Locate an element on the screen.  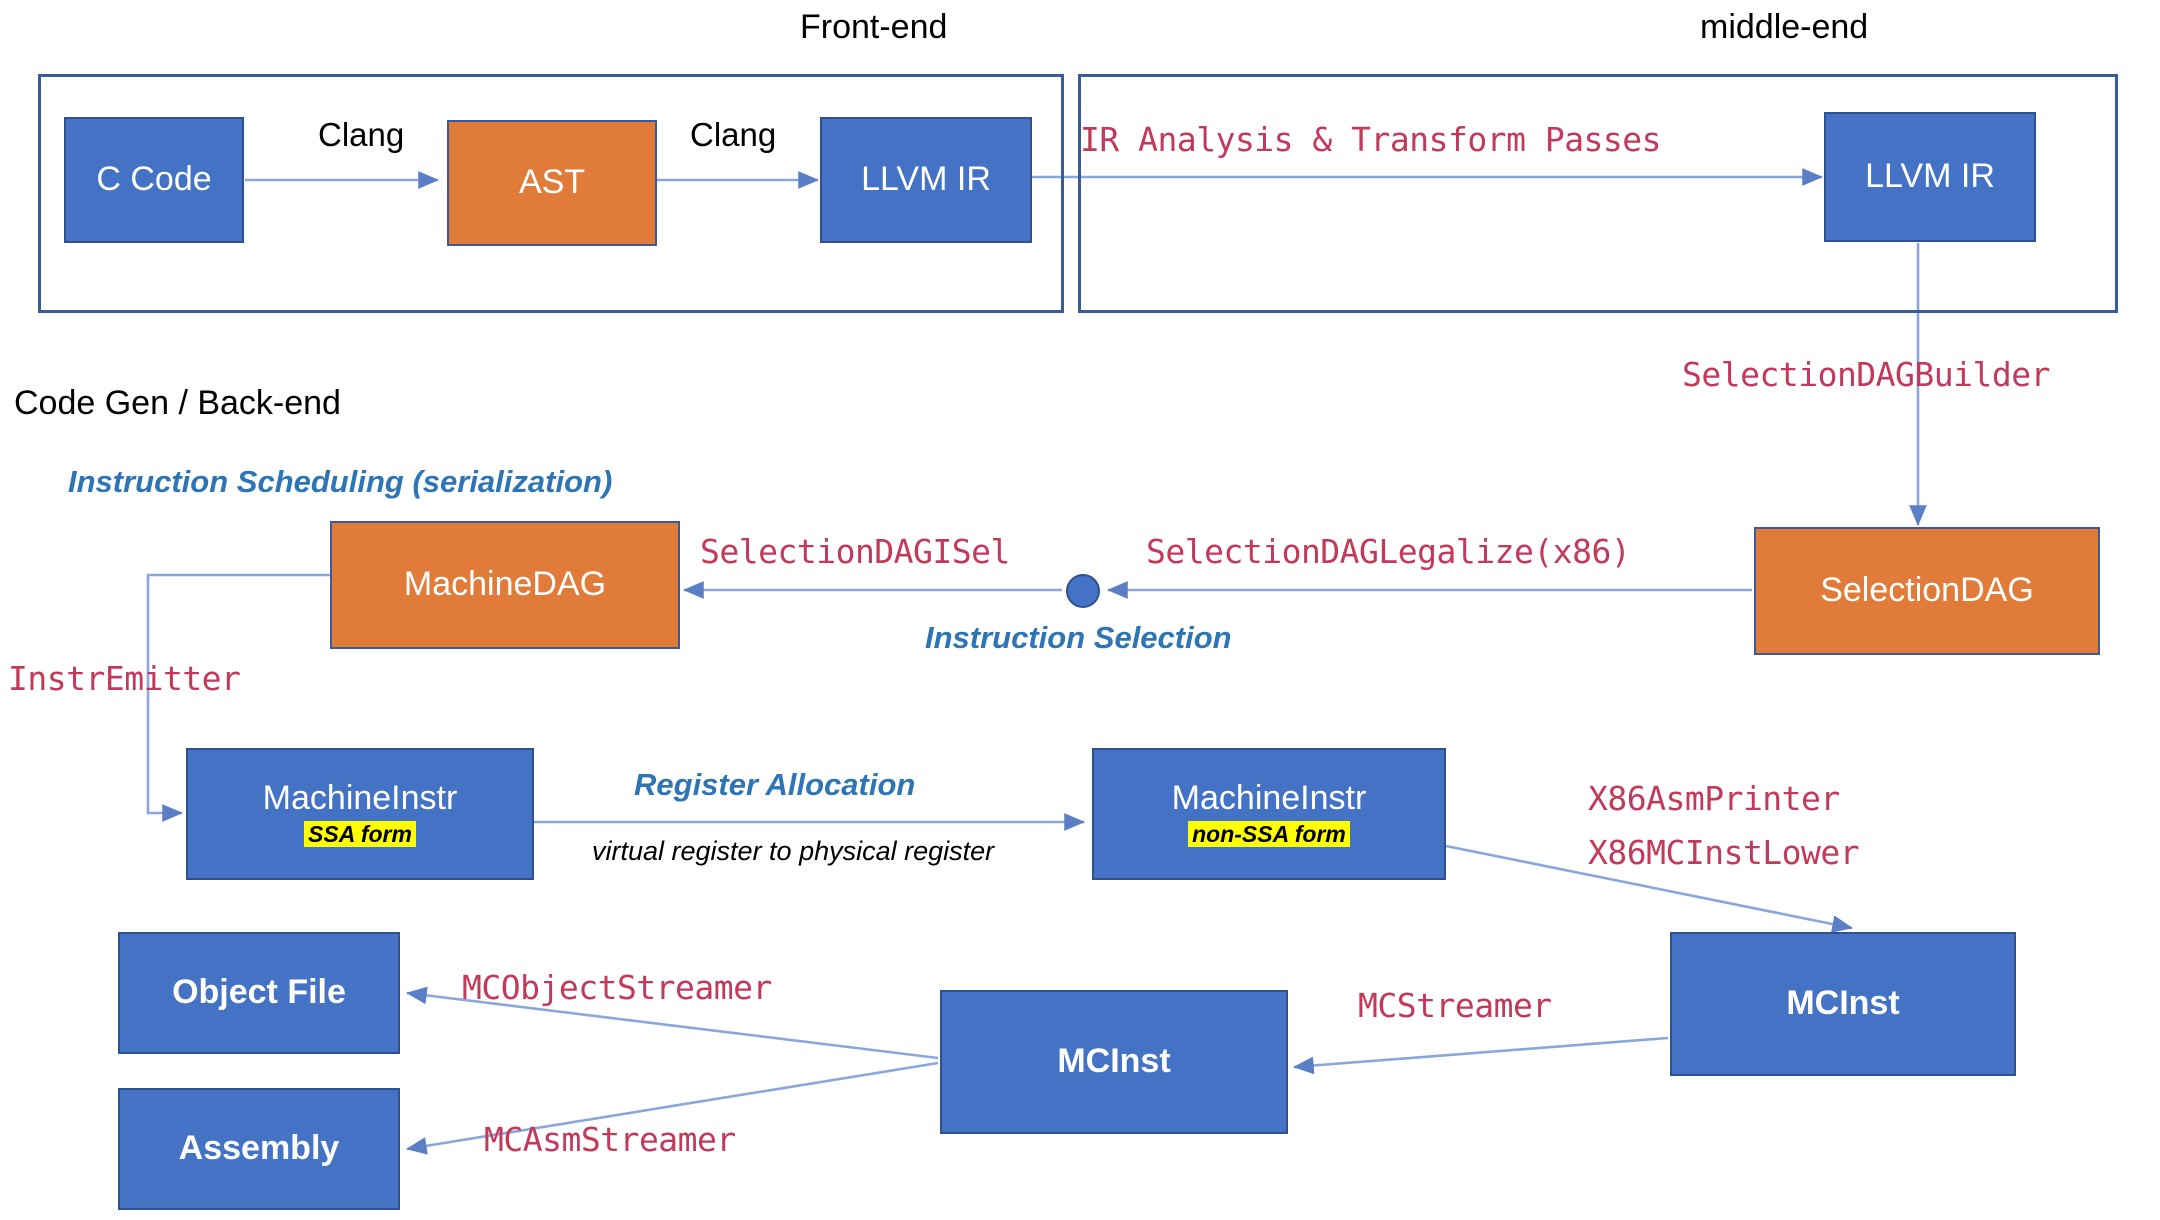
group-title-middle-end: middle-end is located at coordinates (1784, 27).